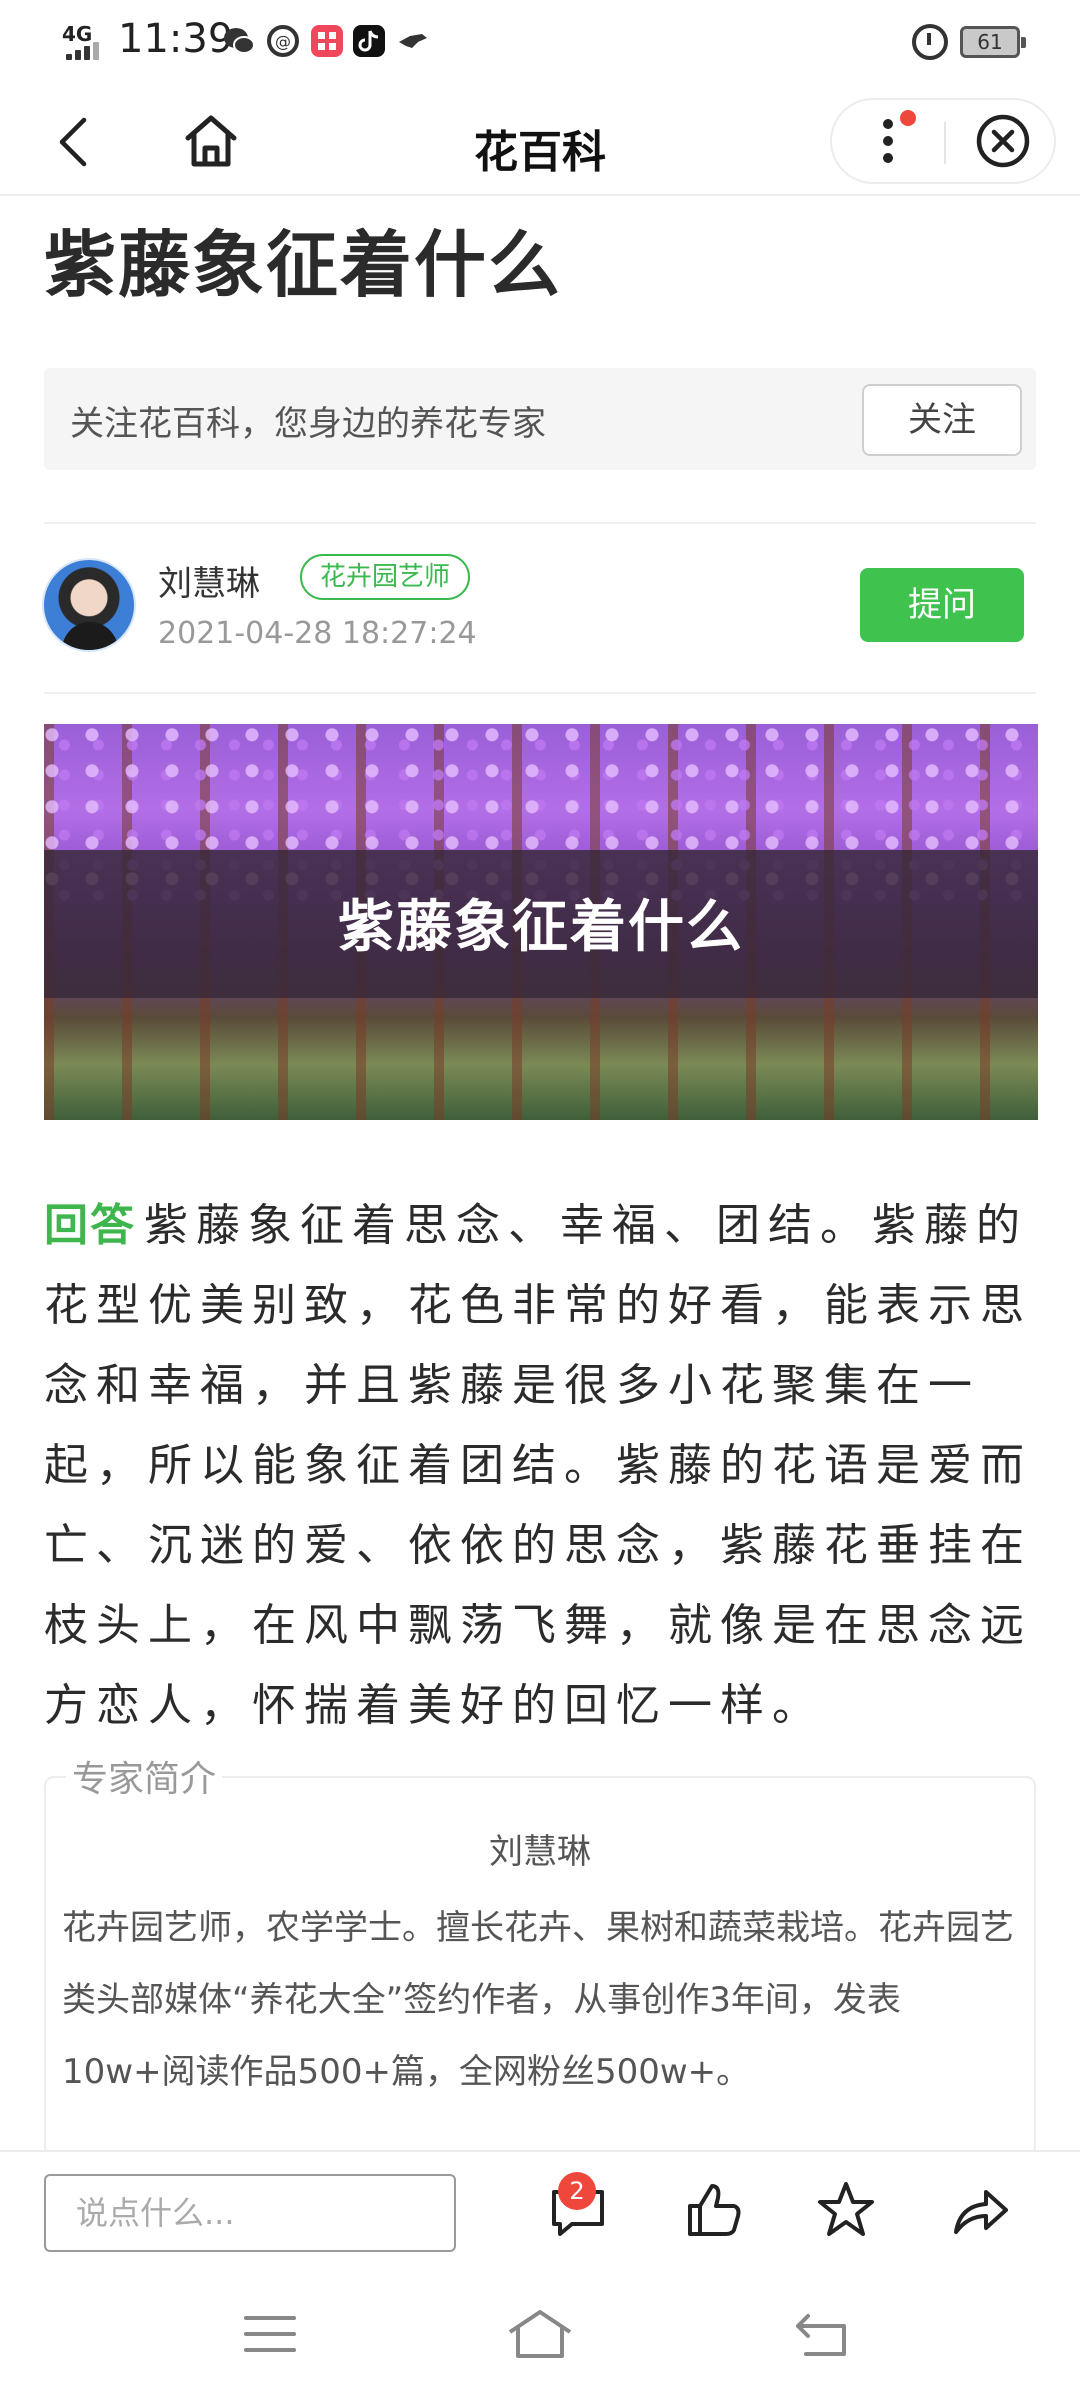  I want to click on pigeon-icon, so click(413, 41).